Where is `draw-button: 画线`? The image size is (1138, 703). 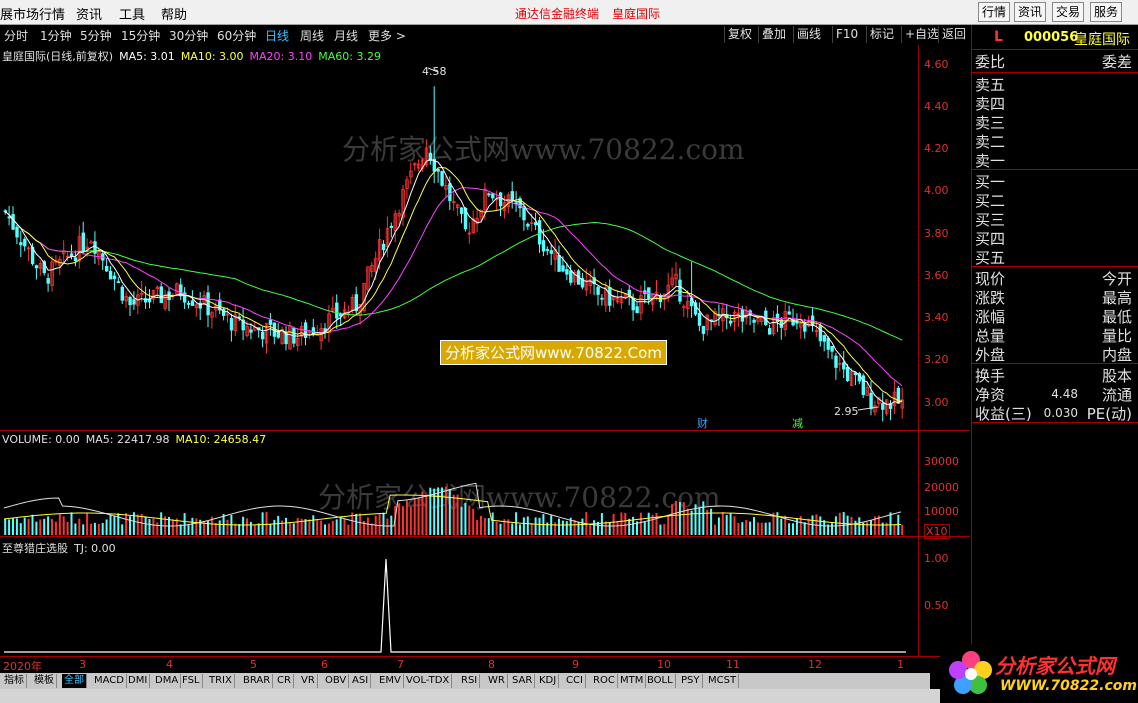 draw-button: 画线 is located at coordinates (808, 34).